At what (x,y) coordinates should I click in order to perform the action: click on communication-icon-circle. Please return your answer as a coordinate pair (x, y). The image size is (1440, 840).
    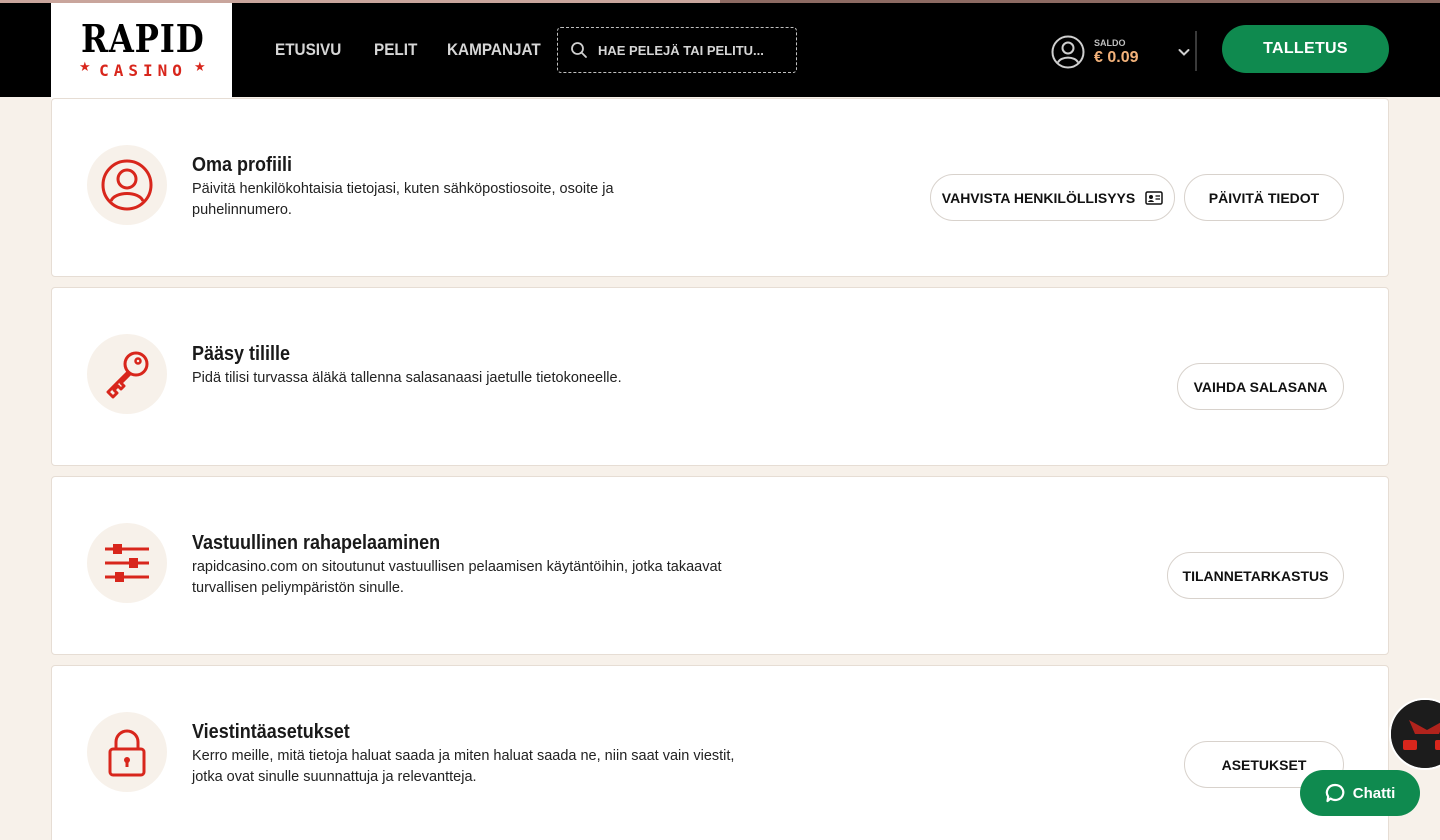
    Looking at the image, I should click on (127, 752).